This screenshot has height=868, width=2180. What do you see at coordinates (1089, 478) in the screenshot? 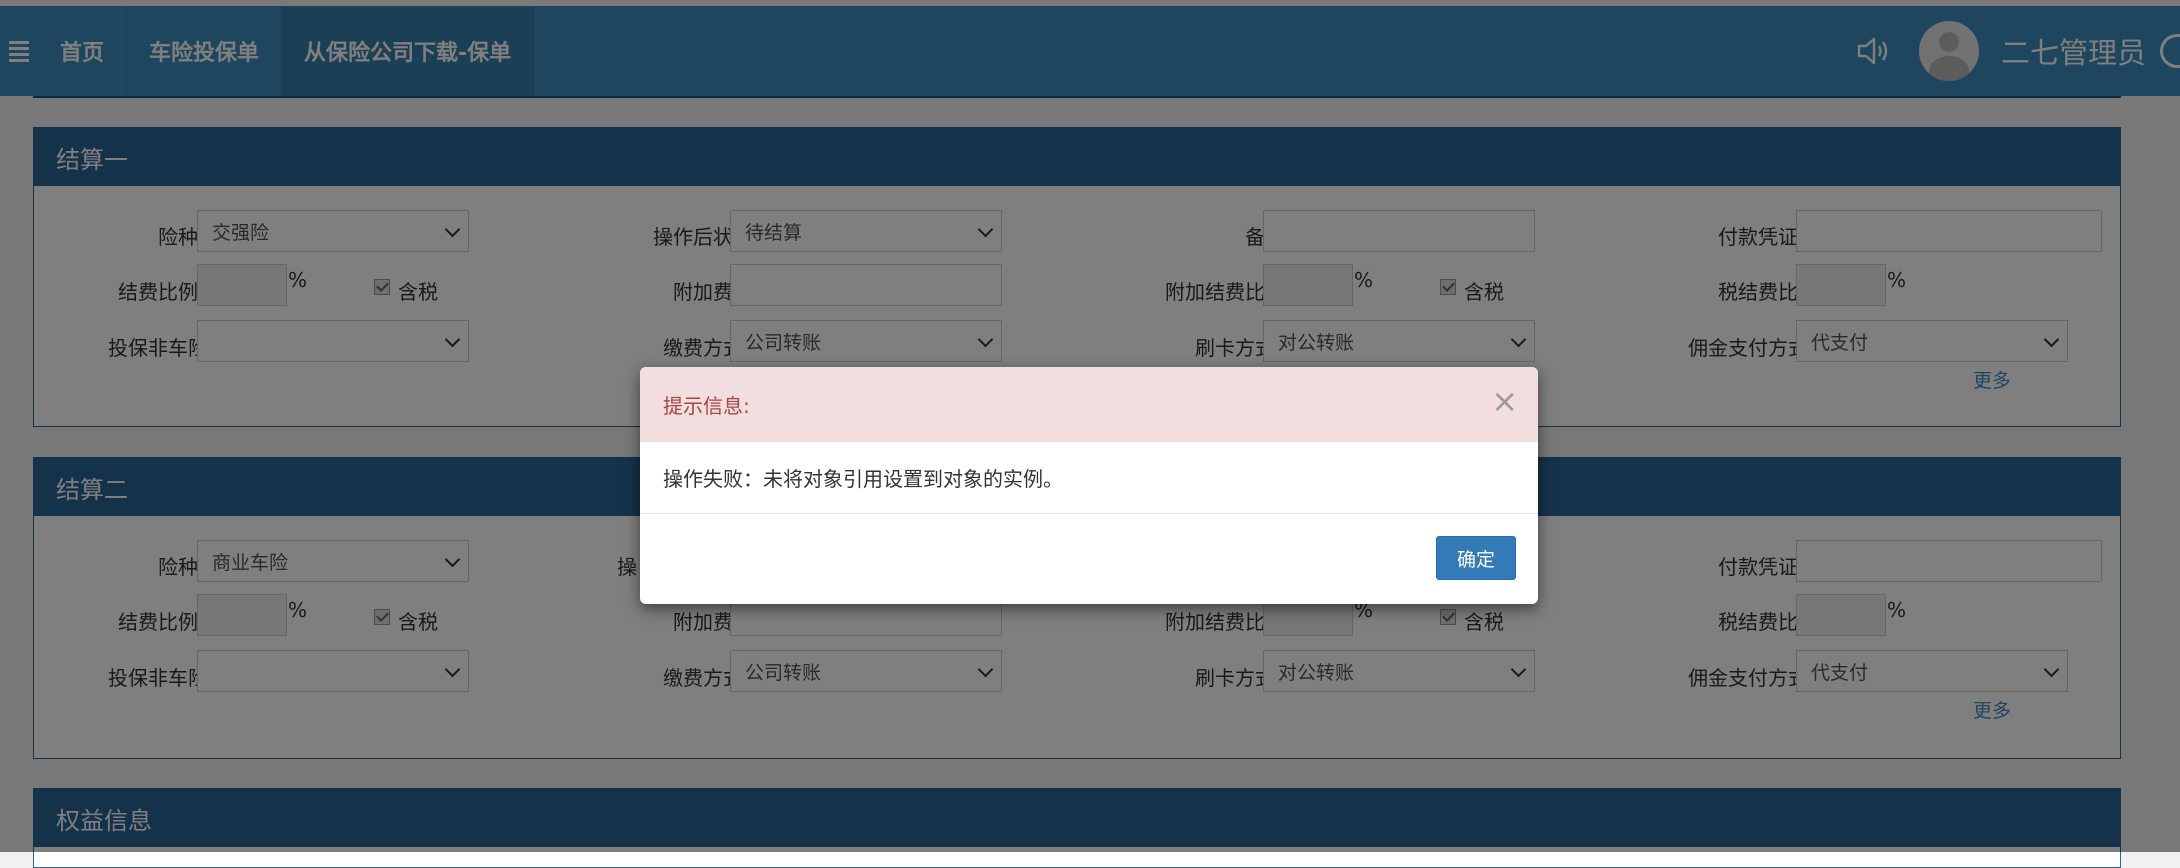
I see `dialog-message: 操作失败：未将对象引用设置到对象的实例。` at bounding box center [1089, 478].